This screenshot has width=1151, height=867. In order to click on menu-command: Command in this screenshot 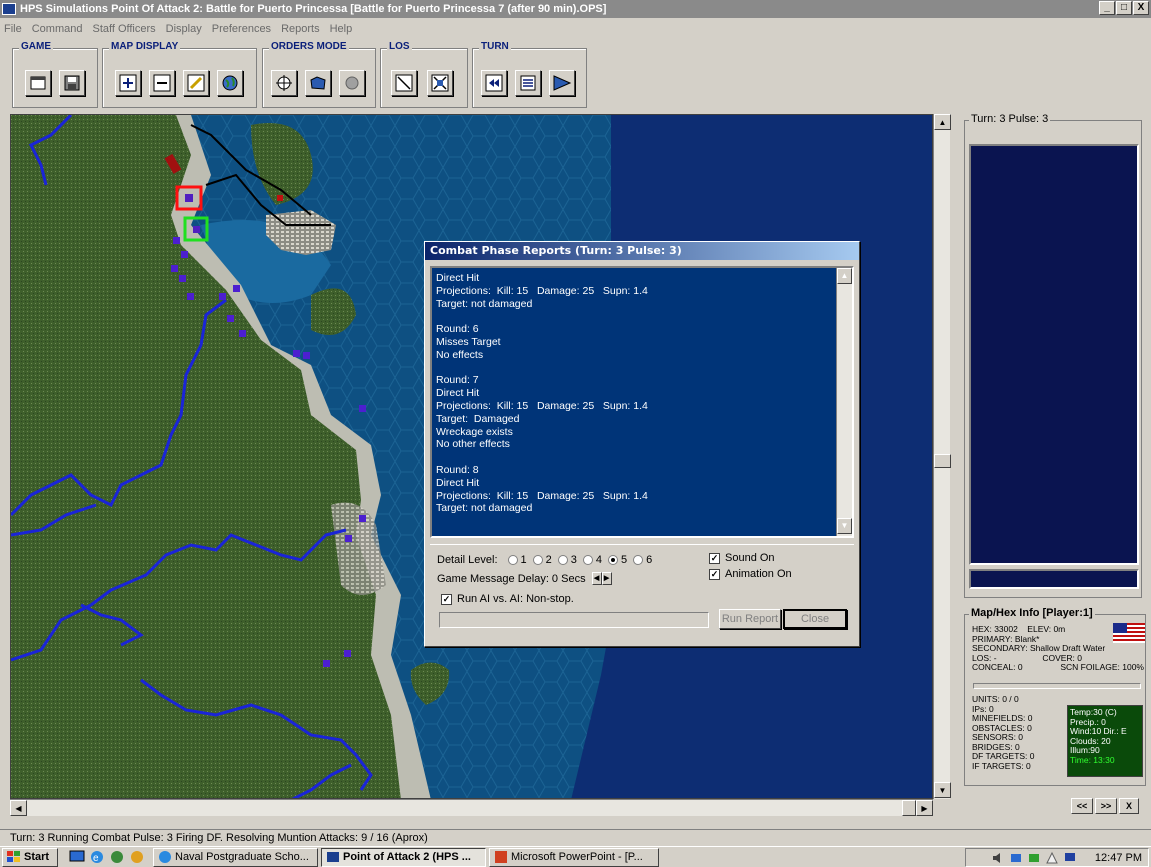, I will do `click(57, 29)`.